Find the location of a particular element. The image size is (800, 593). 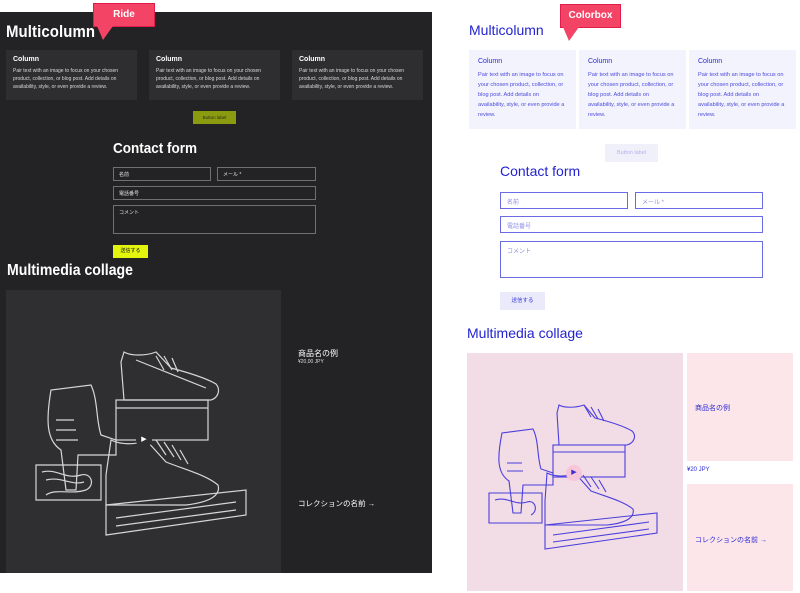

theme-callout-ride: Ride is located at coordinates (124, 21).